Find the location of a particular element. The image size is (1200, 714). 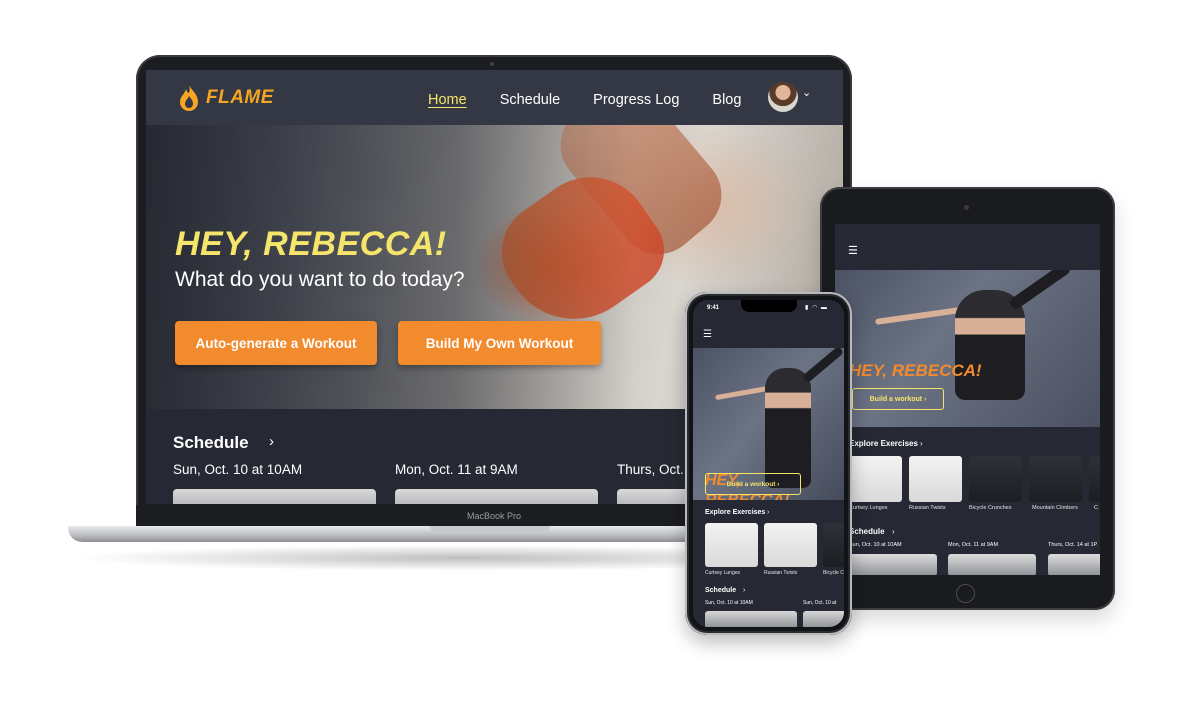

tablet-greeting: HEY, REBECCA! is located at coordinates (915, 370).